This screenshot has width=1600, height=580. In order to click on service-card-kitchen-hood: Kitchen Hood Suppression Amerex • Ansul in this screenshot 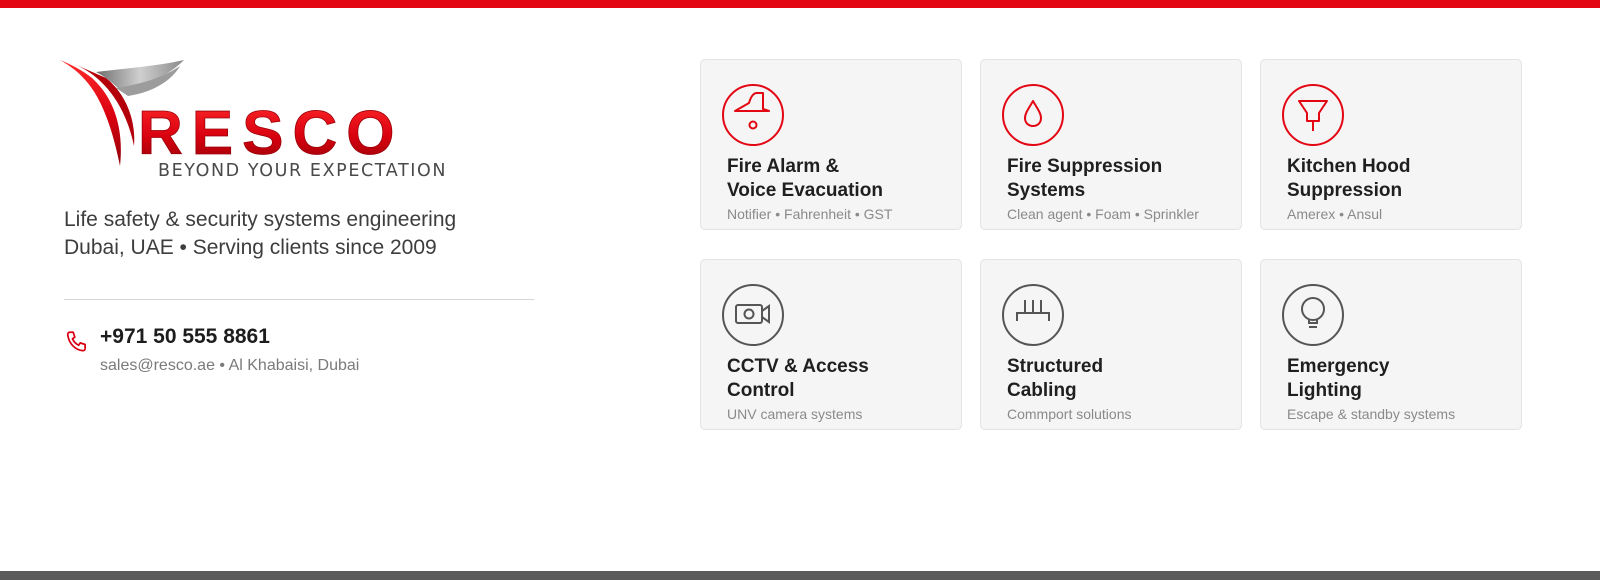, I will do `click(1391, 144)`.